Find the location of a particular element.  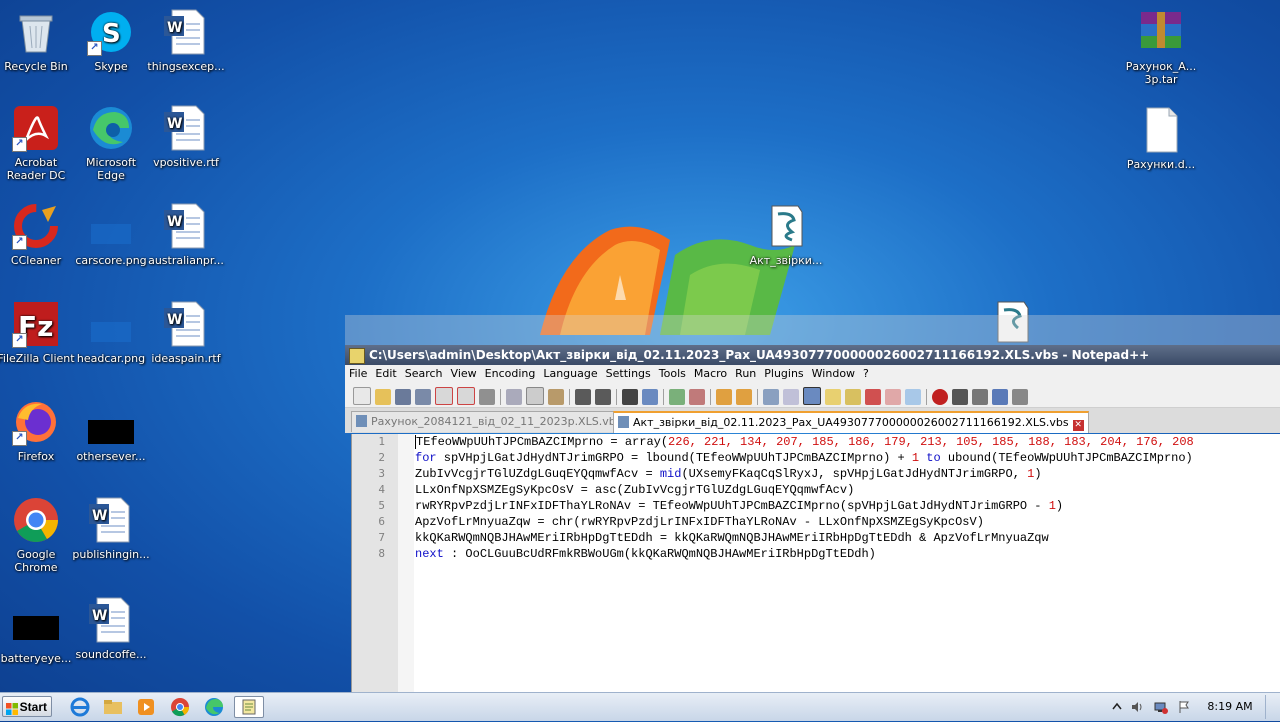

redo-icon is located at coordinates (603, 397).